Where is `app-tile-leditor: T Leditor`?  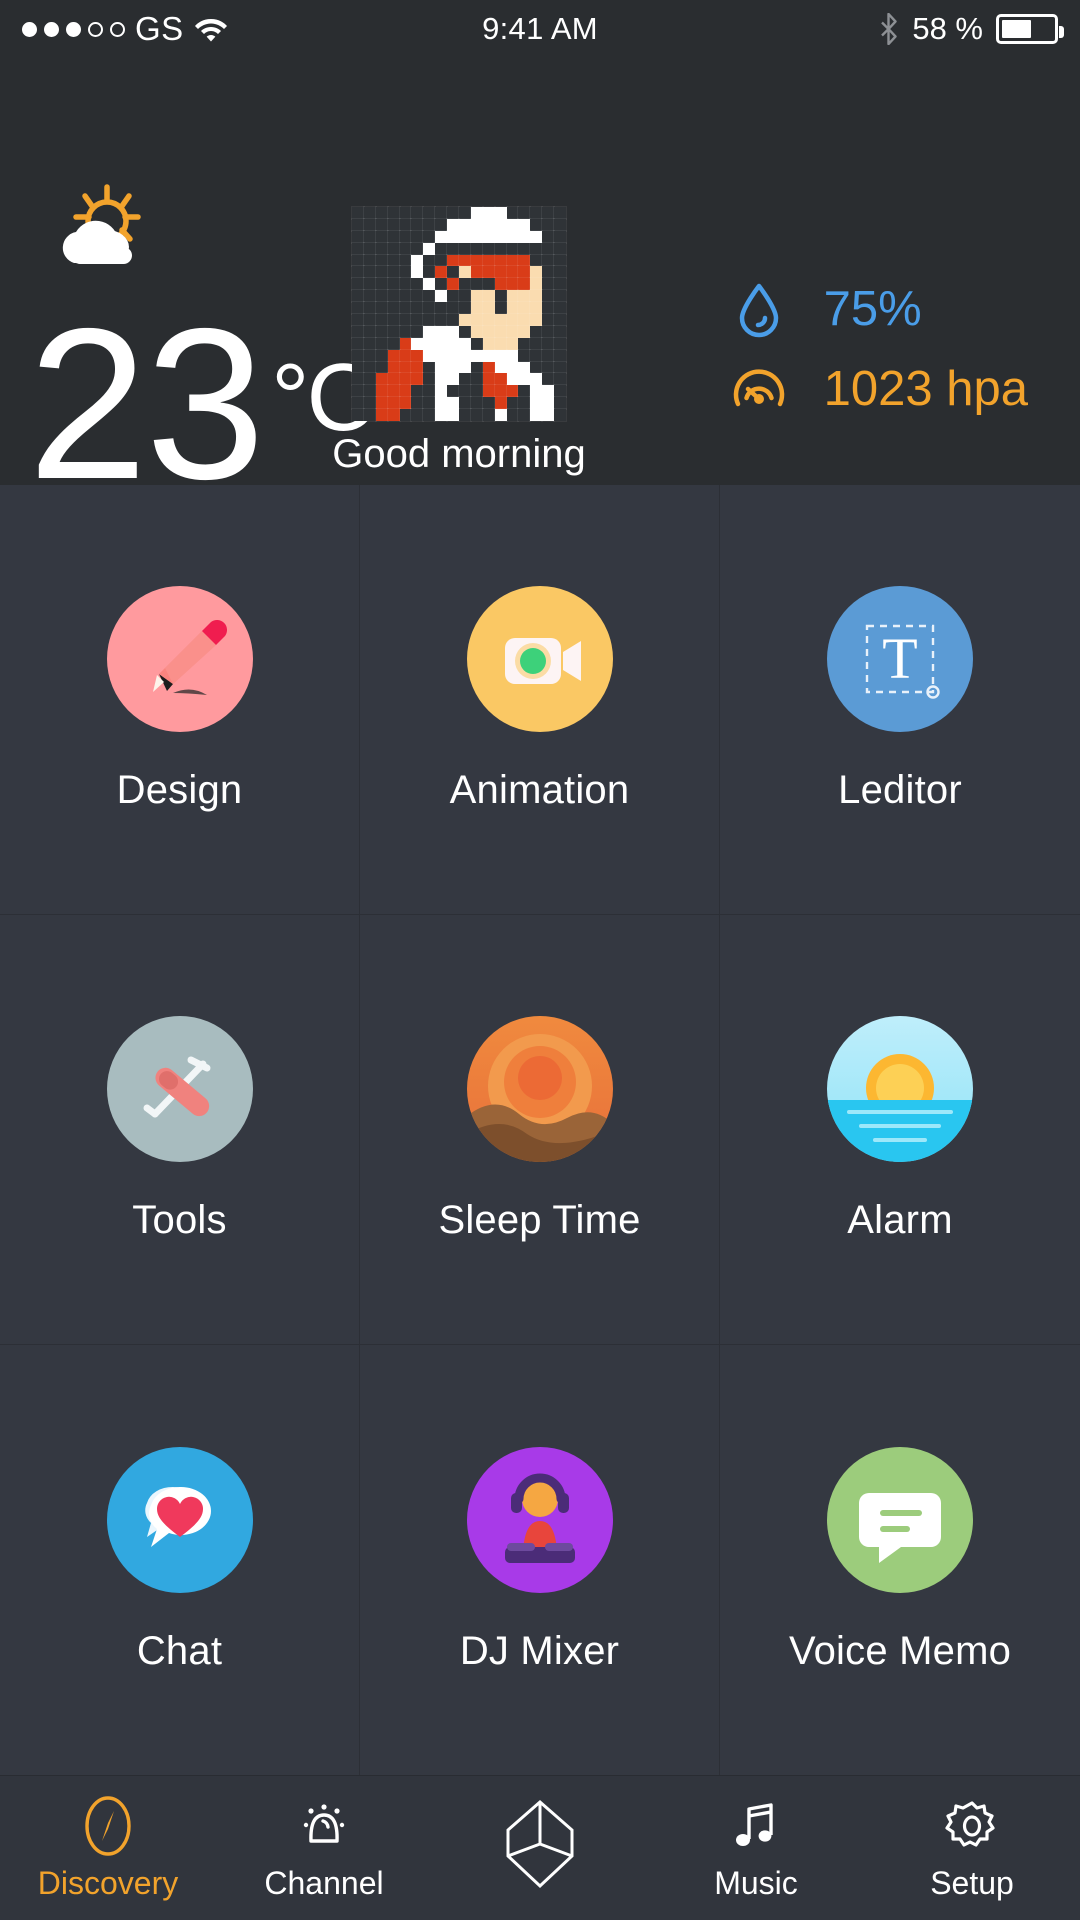
app-tile-leditor: T Leditor is located at coordinates (900, 700).